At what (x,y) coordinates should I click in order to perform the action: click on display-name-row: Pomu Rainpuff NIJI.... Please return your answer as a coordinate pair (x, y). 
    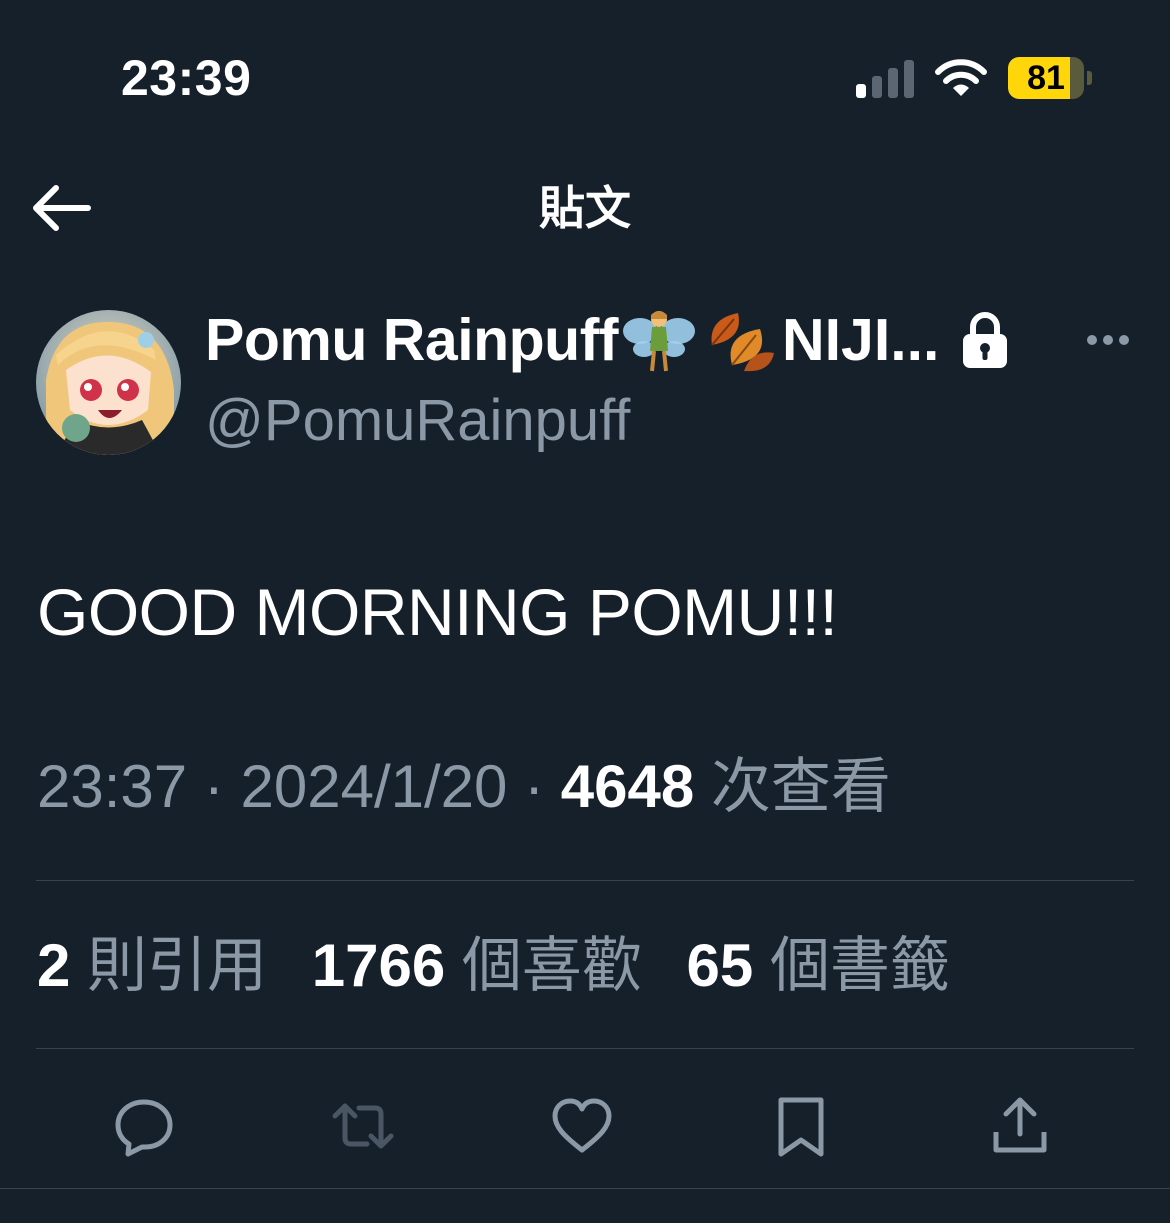
    Looking at the image, I should click on (607, 340).